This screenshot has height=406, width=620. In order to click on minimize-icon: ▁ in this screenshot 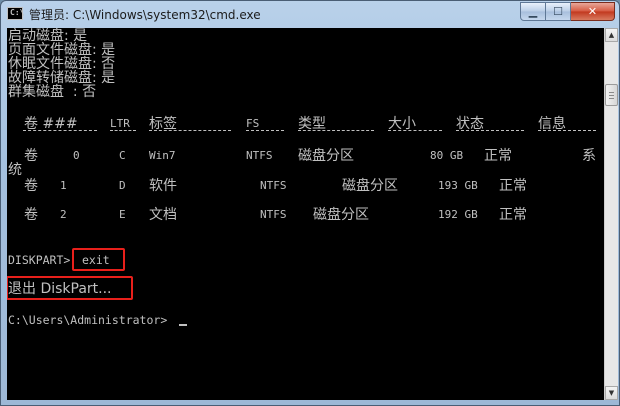, I will do `click(533, 11)`.